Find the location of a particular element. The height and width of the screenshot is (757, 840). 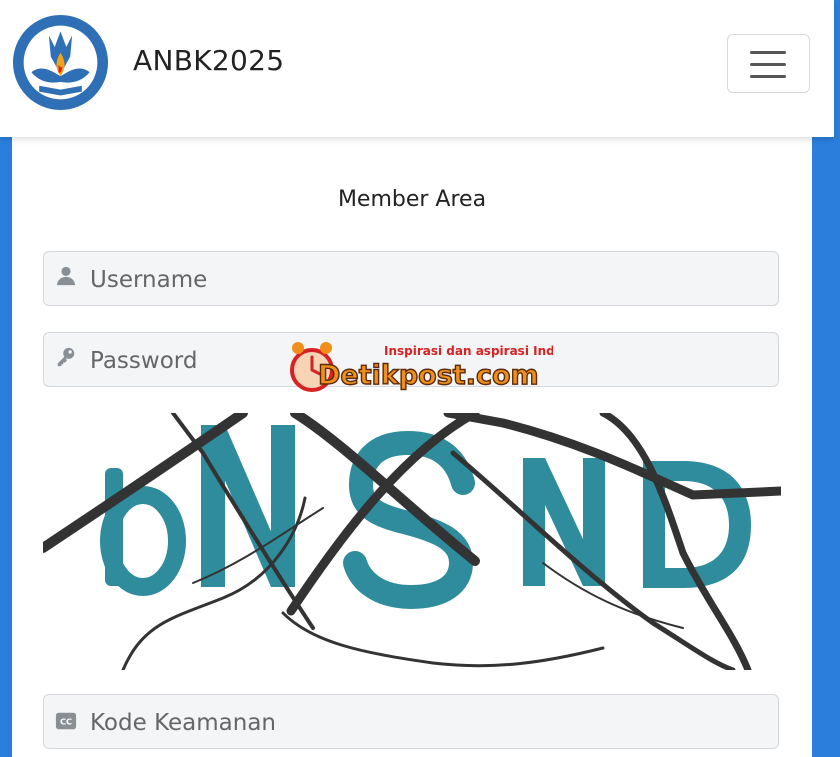

svg-text: CC is located at coordinates (66, 722).